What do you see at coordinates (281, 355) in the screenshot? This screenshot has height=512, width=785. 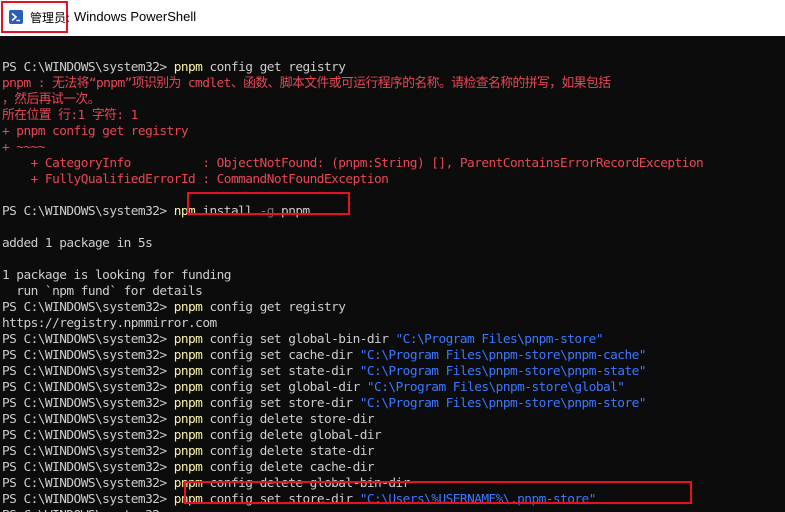 I see `console-text-segment: config set cache-dir` at bounding box center [281, 355].